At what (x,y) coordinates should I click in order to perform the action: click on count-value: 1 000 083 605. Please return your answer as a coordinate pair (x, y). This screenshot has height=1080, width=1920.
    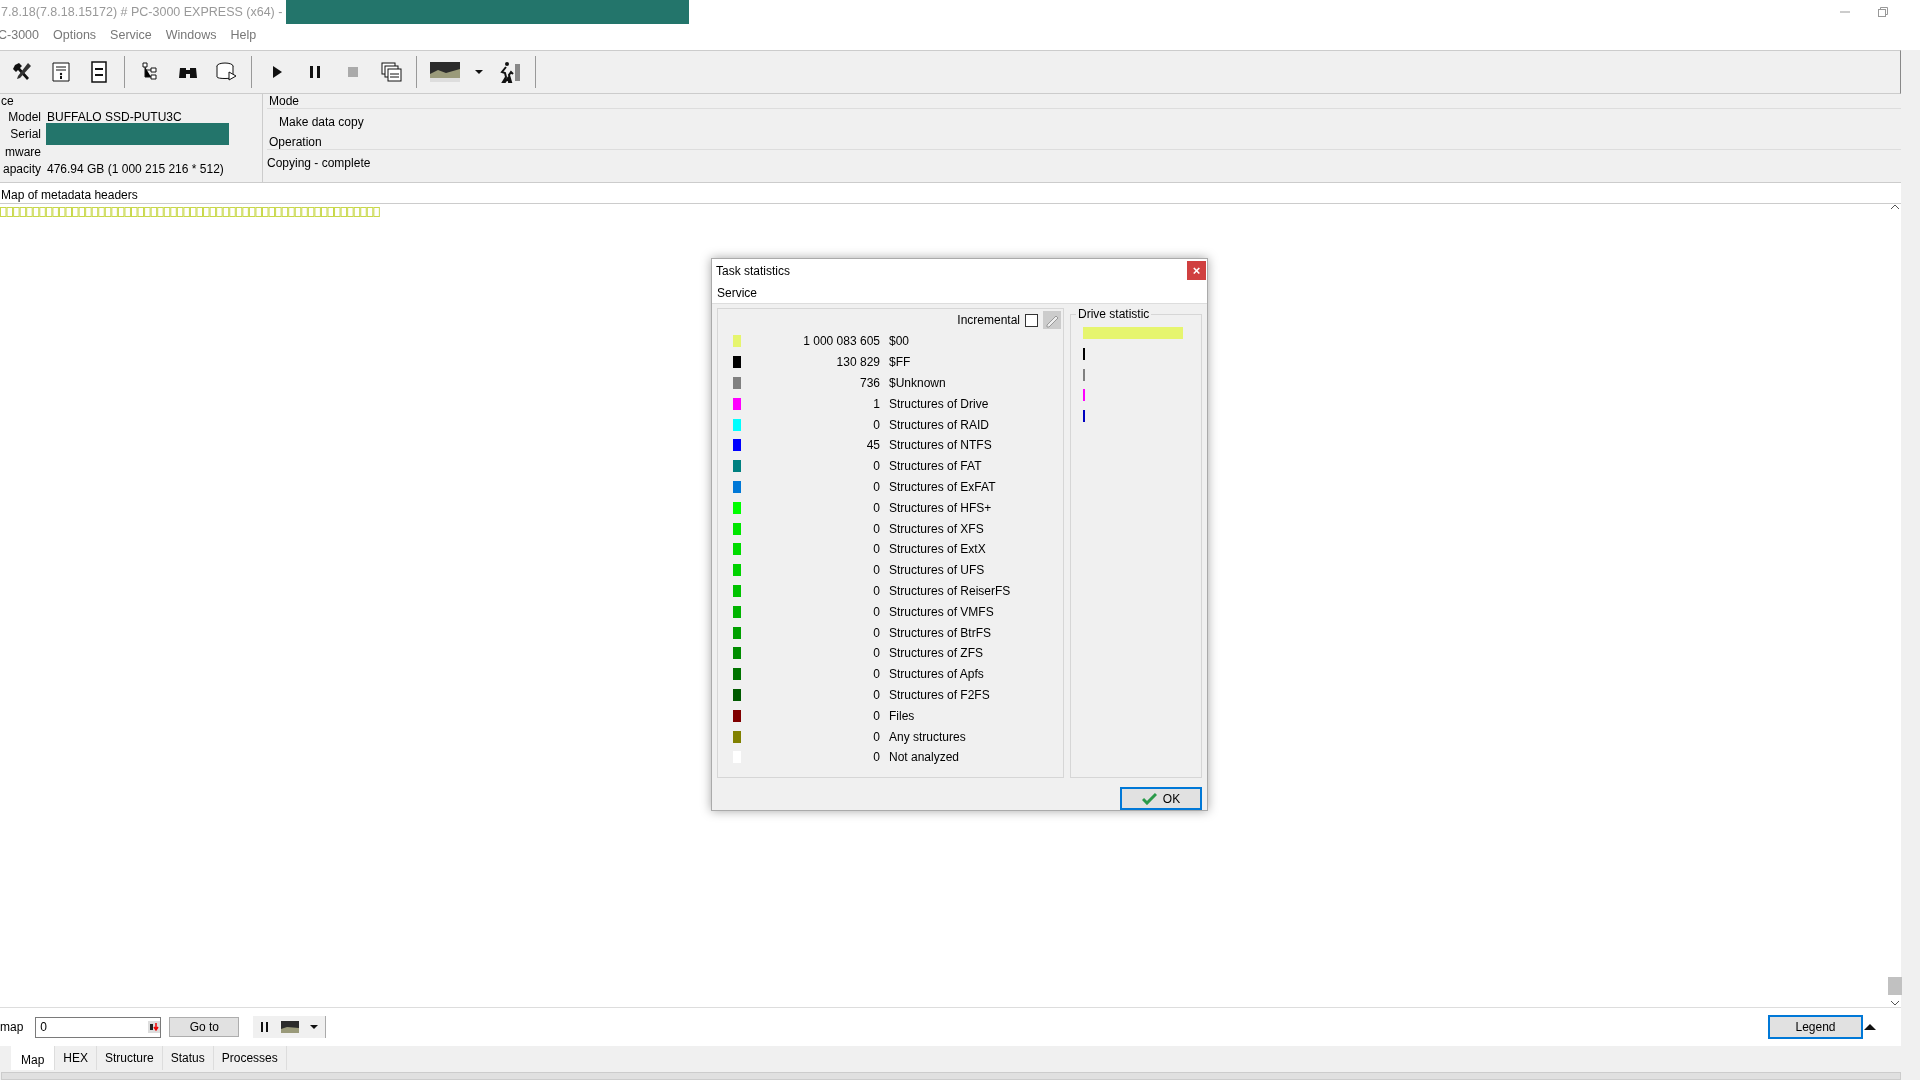
    Looking at the image, I should click on (841, 341).